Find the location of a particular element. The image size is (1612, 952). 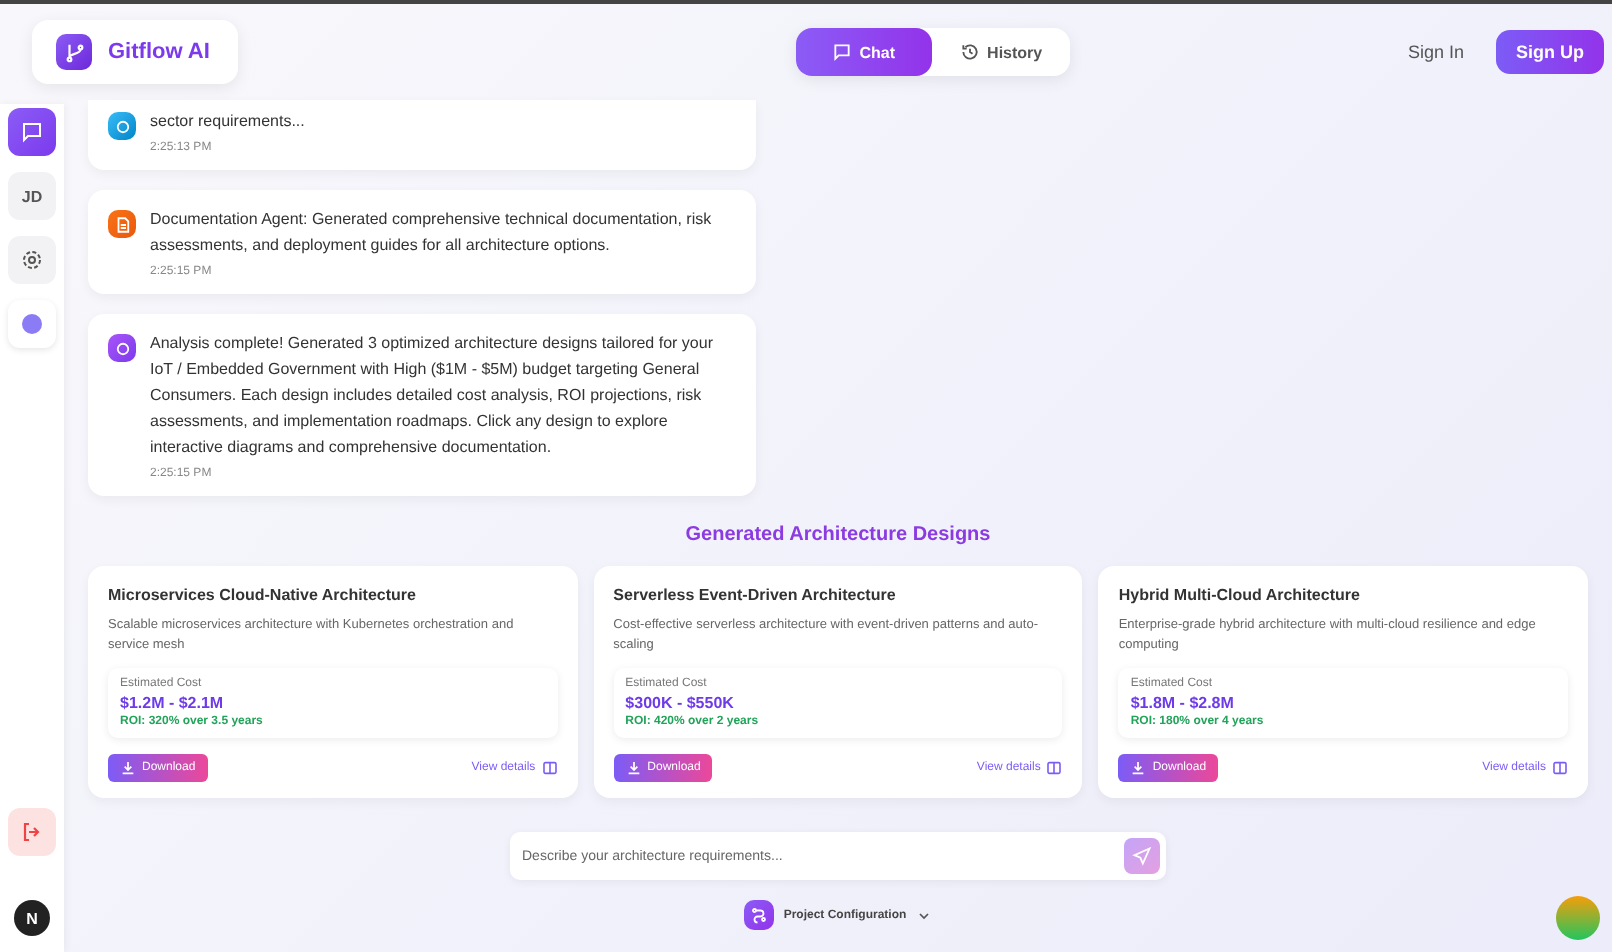

settings-button is located at coordinates (32, 260).